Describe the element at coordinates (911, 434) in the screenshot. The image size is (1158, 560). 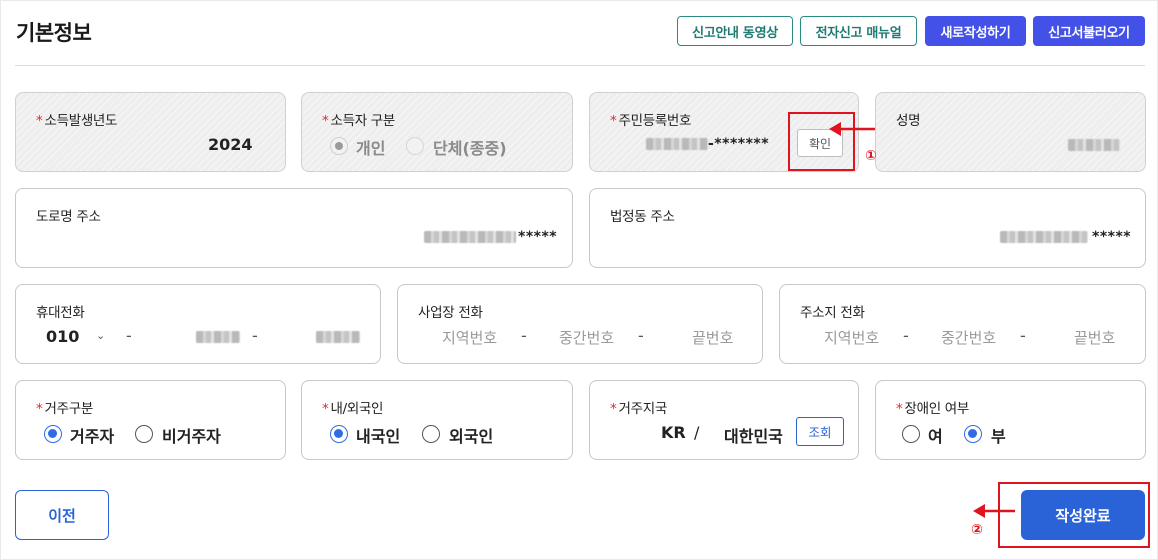
I see `radio-disabled-yes` at that location.